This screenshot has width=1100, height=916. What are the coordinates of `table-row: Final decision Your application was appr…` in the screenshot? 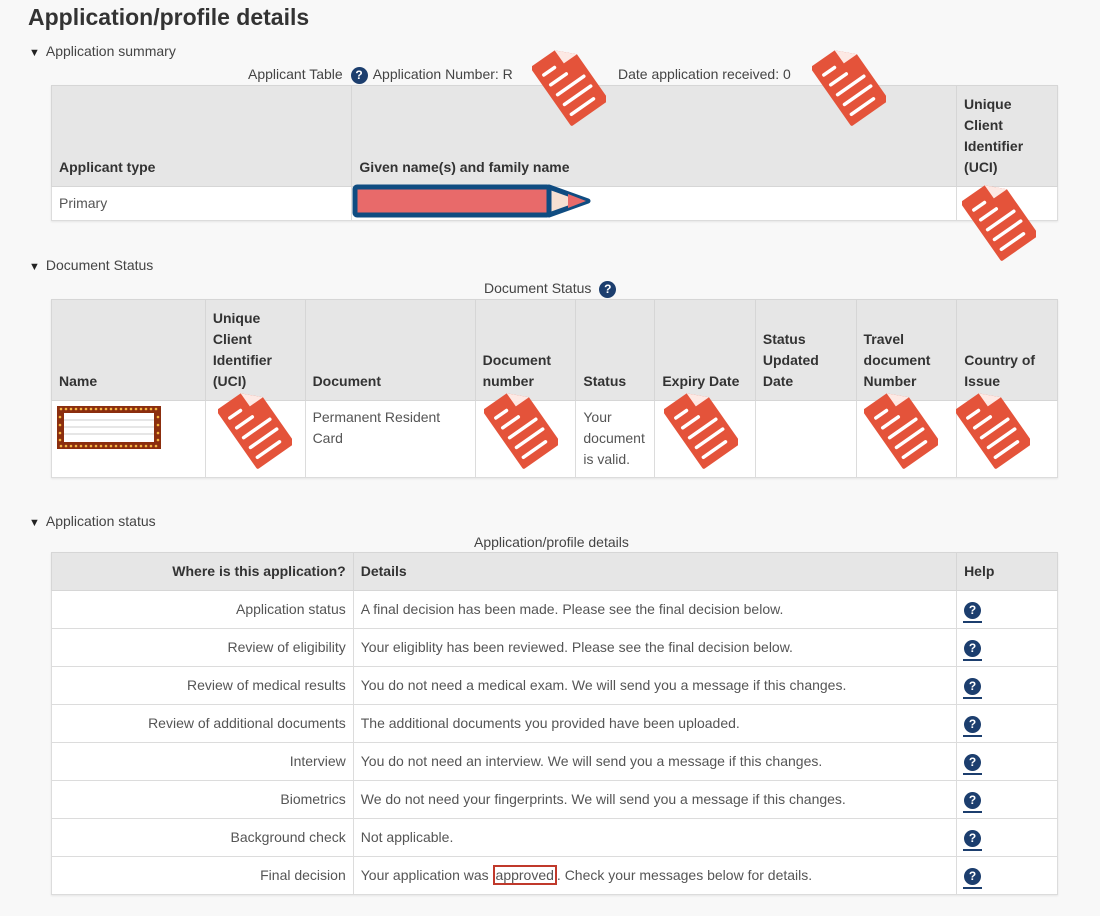 It's located at (554, 875).